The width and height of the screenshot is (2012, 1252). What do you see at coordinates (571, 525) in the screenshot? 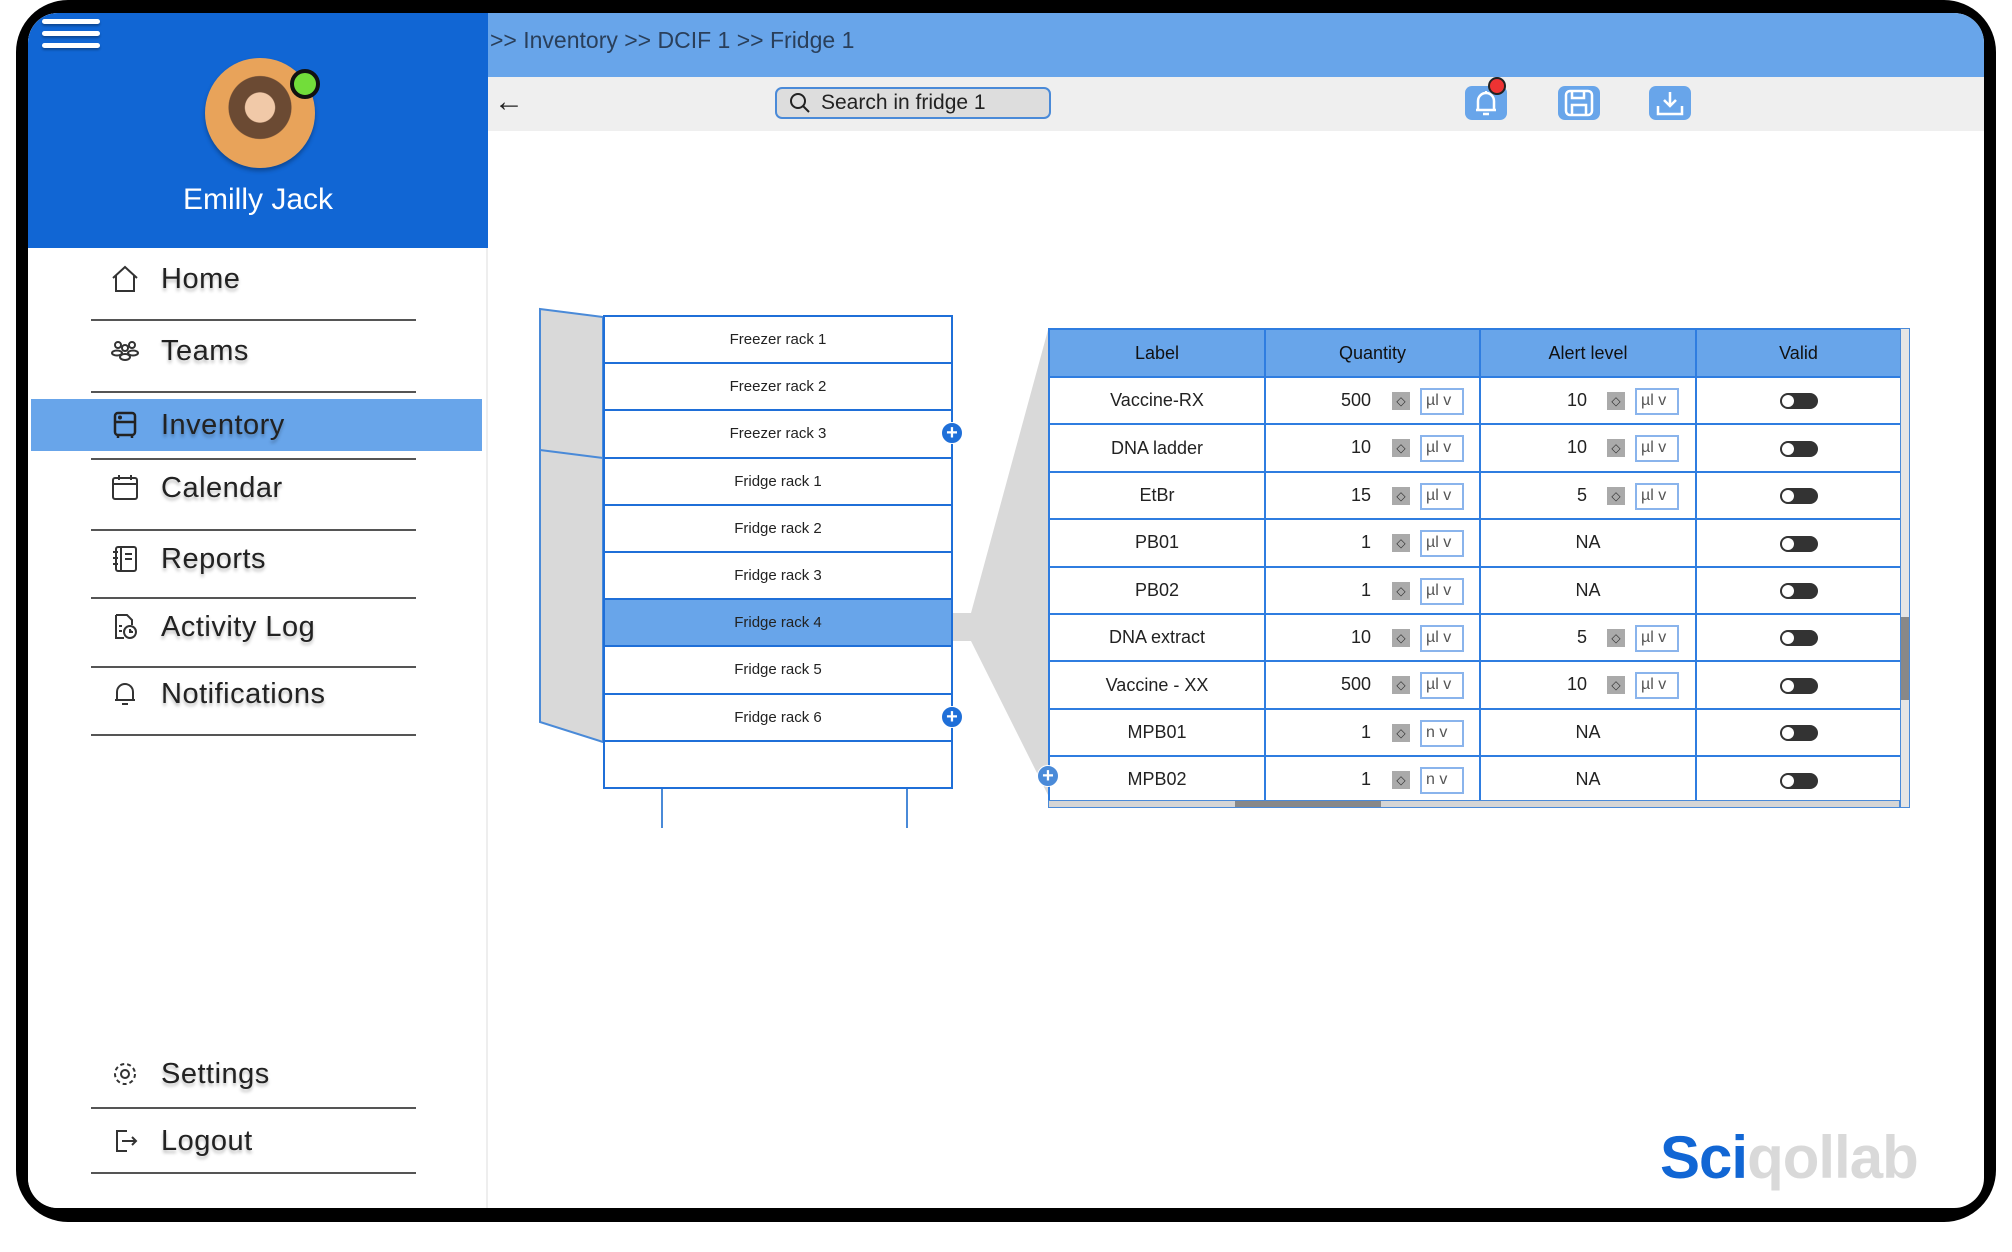
I see `fridge-side-panel` at bounding box center [571, 525].